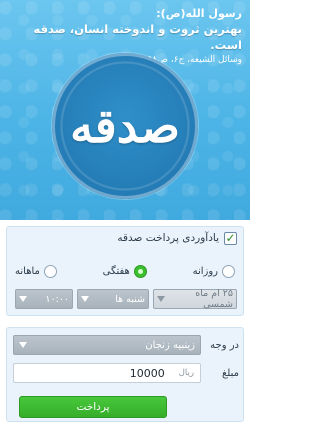 The image size is (320, 428). Describe the element at coordinates (168, 238) in the screenshot. I see `reminder-title: یادآوردی پرداخت صدقه` at that location.